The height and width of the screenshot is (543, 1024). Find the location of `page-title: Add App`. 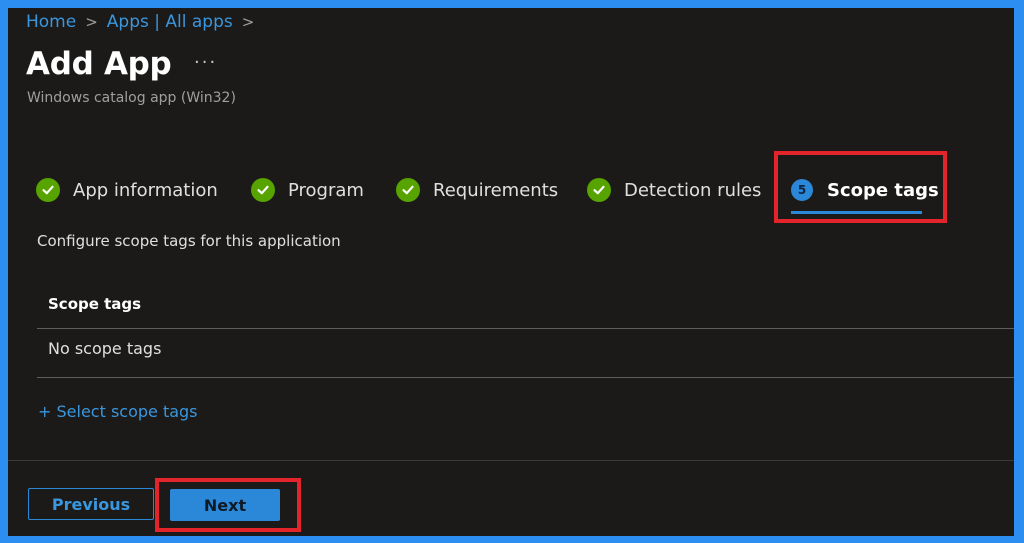

page-title: Add App is located at coordinates (99, 64).